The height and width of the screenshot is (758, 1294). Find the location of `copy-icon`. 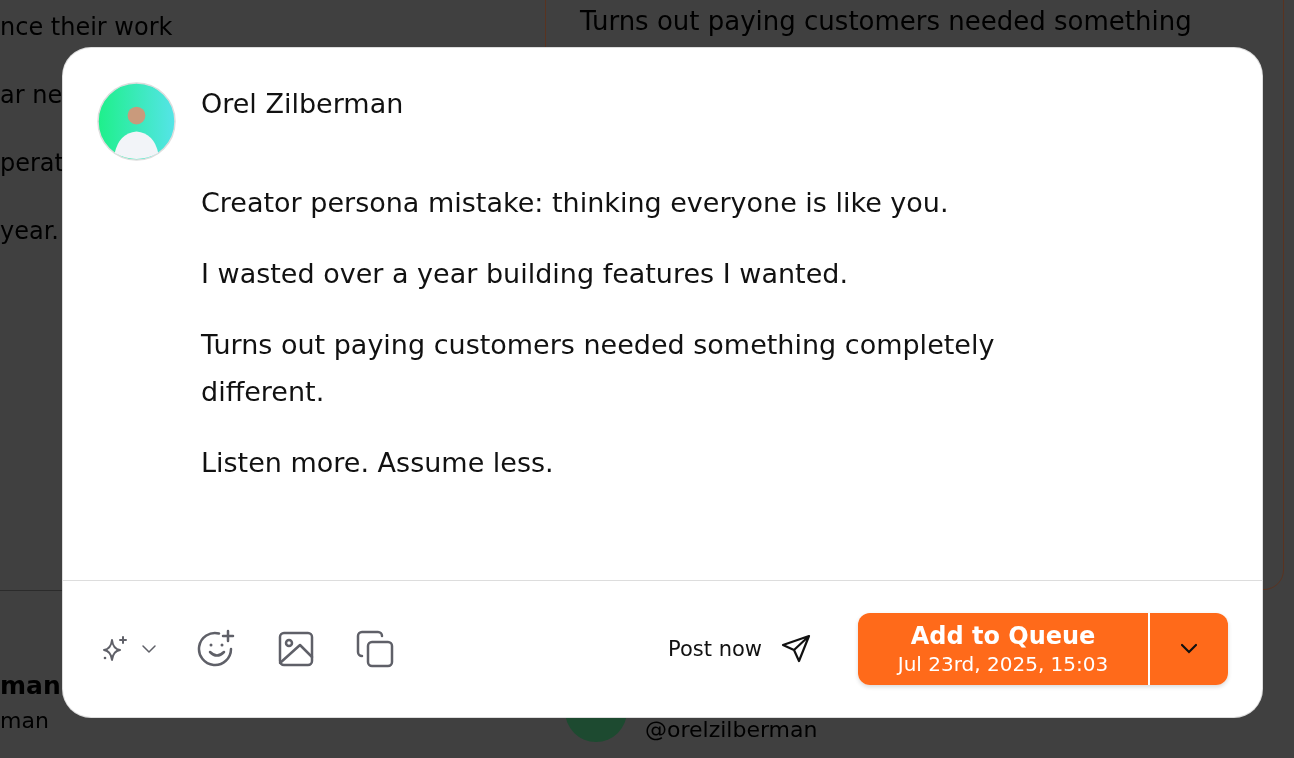

copy-icon is located at coordinates (375, 649).